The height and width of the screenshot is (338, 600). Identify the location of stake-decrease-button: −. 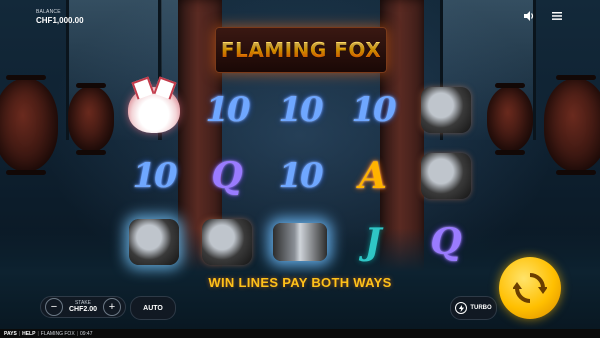
(54, 307).